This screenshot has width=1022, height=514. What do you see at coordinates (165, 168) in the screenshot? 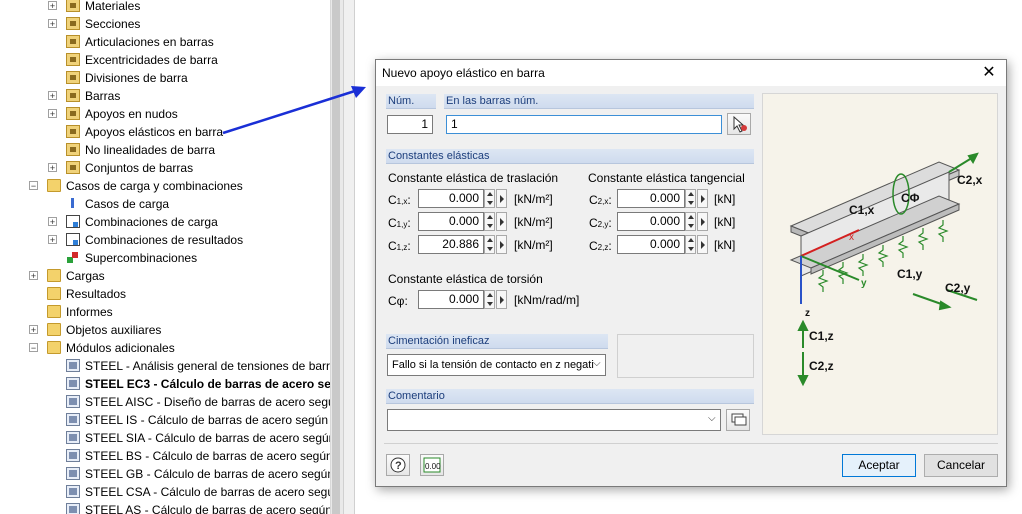
I see `tree-item: + Conjuntos de barras` at bounding box center [165, 168].